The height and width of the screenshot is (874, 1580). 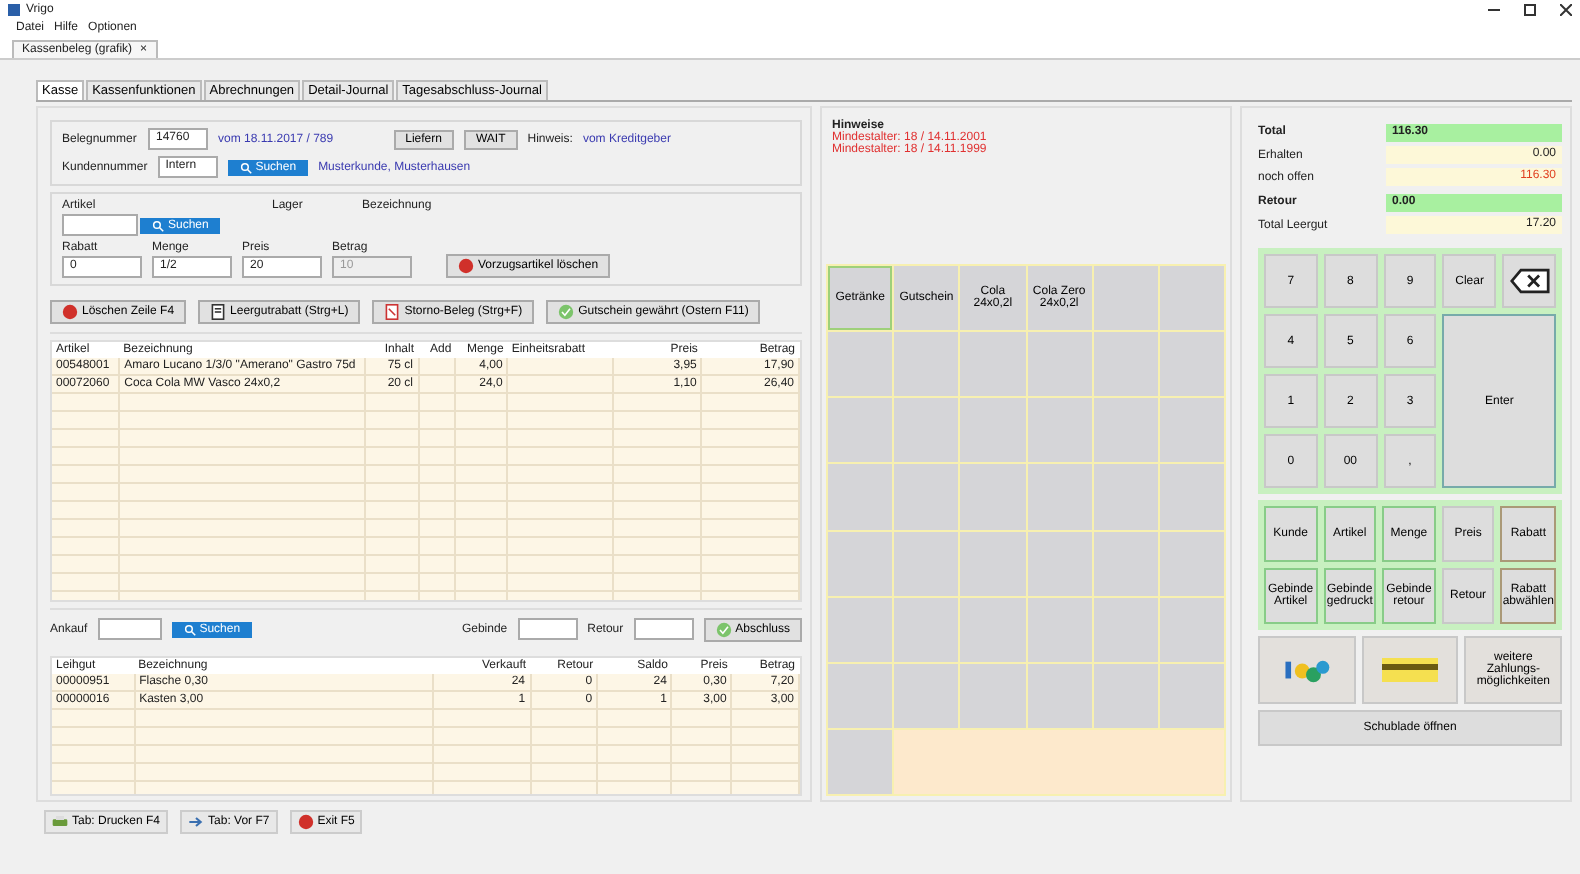 I want to click on arrow-icon, so click(x=196, y=822).